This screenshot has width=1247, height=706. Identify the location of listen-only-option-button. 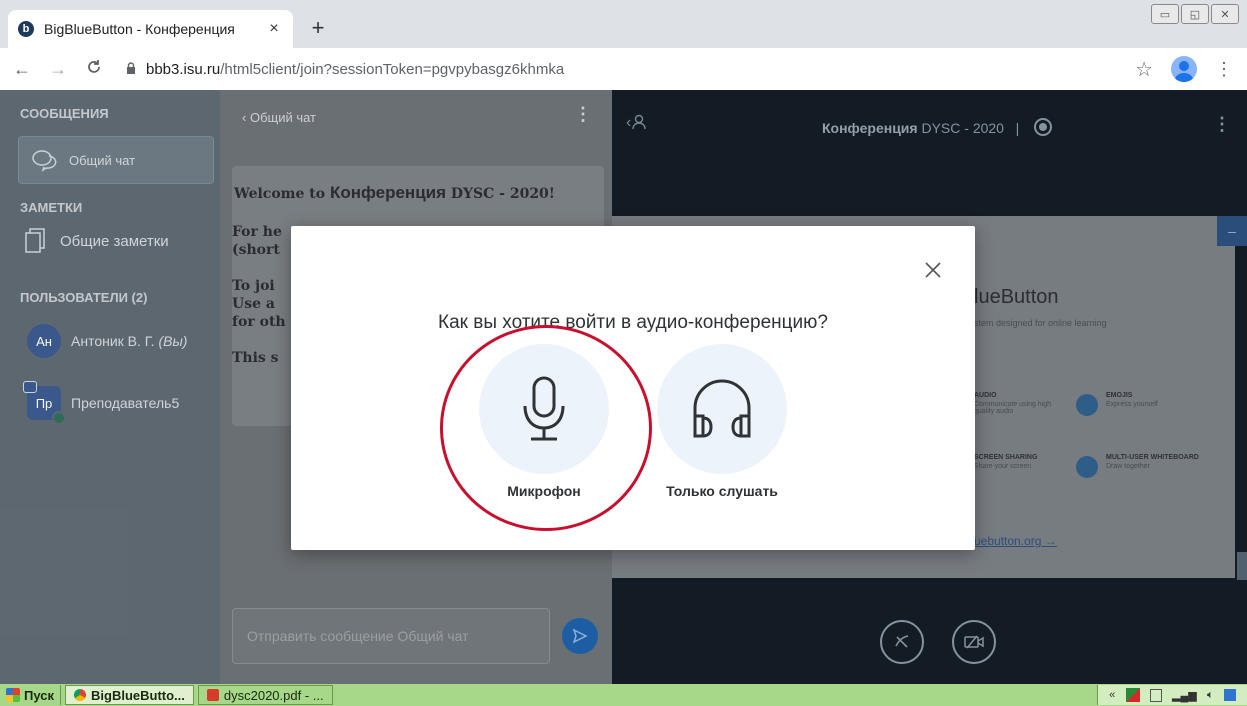
(722, 409).